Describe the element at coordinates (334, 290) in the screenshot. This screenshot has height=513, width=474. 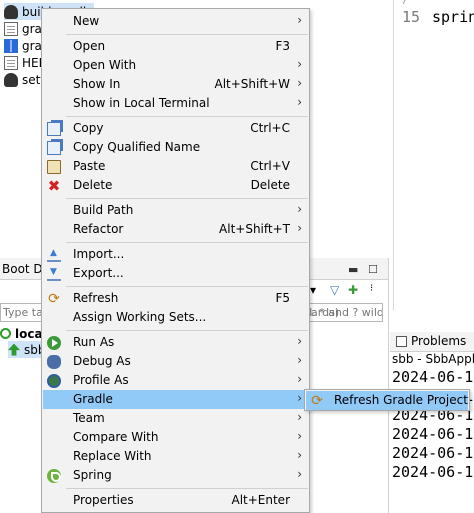
I see `filter-icon: ▽` at that location.